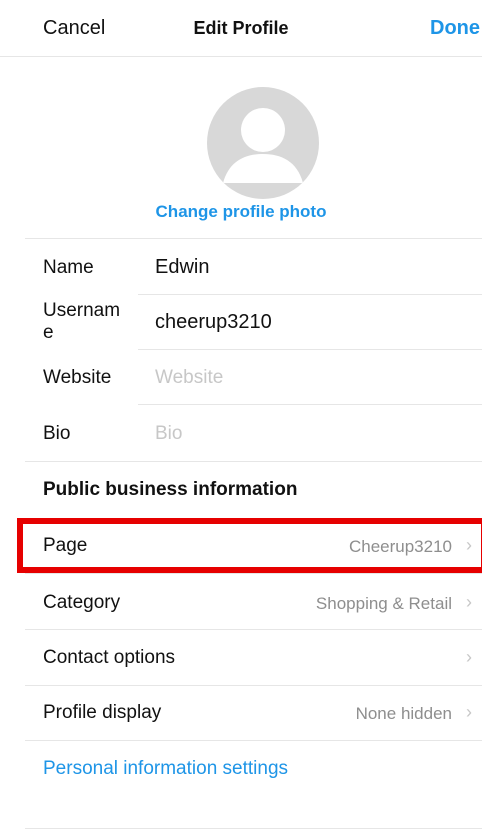 The height and width of the screenshot is (831, 482). Describe the element at coordinates (82, 602) in the screenshot. I see `category-row-label: Category` at that location.